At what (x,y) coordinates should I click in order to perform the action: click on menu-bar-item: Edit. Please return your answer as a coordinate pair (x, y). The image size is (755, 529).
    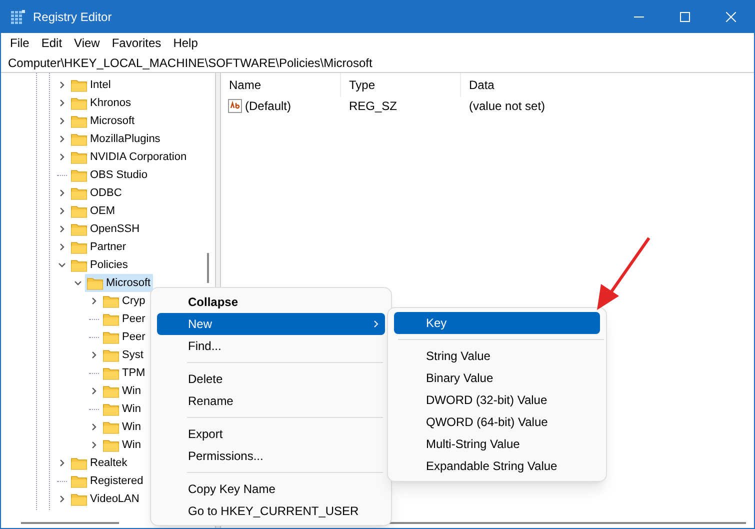
    Looking at the image, I should click on (51, 43).